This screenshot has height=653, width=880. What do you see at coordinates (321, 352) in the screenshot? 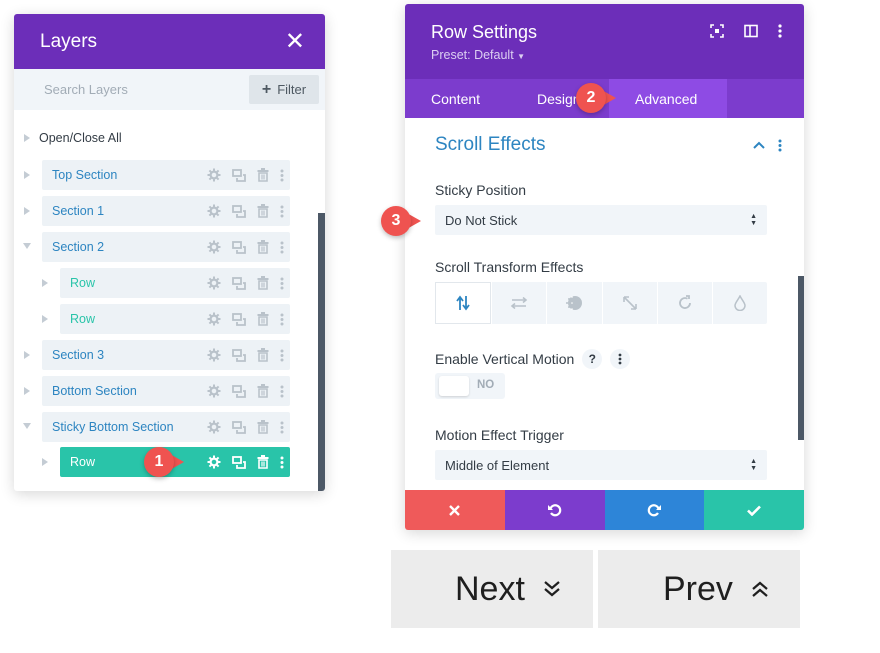
I see `layers-scrollbar` at bounding box center [321, 352].